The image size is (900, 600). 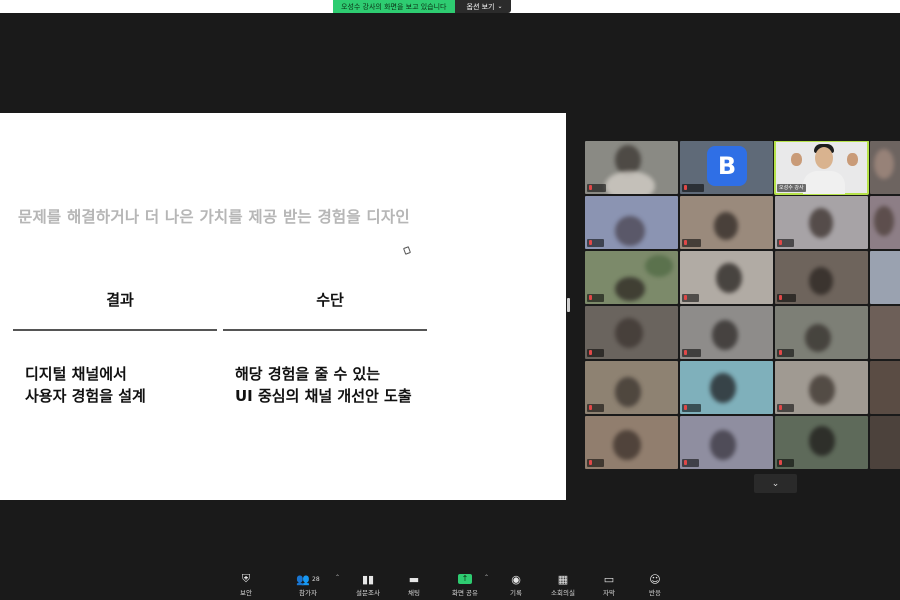 What do you see at coordinates (323, 385) in the screenshot?
I see `column-text-means: 해당 경험을 줄 수 있는 UI 중심의 채널 개선안 도출` at bounding box center [323, 385].